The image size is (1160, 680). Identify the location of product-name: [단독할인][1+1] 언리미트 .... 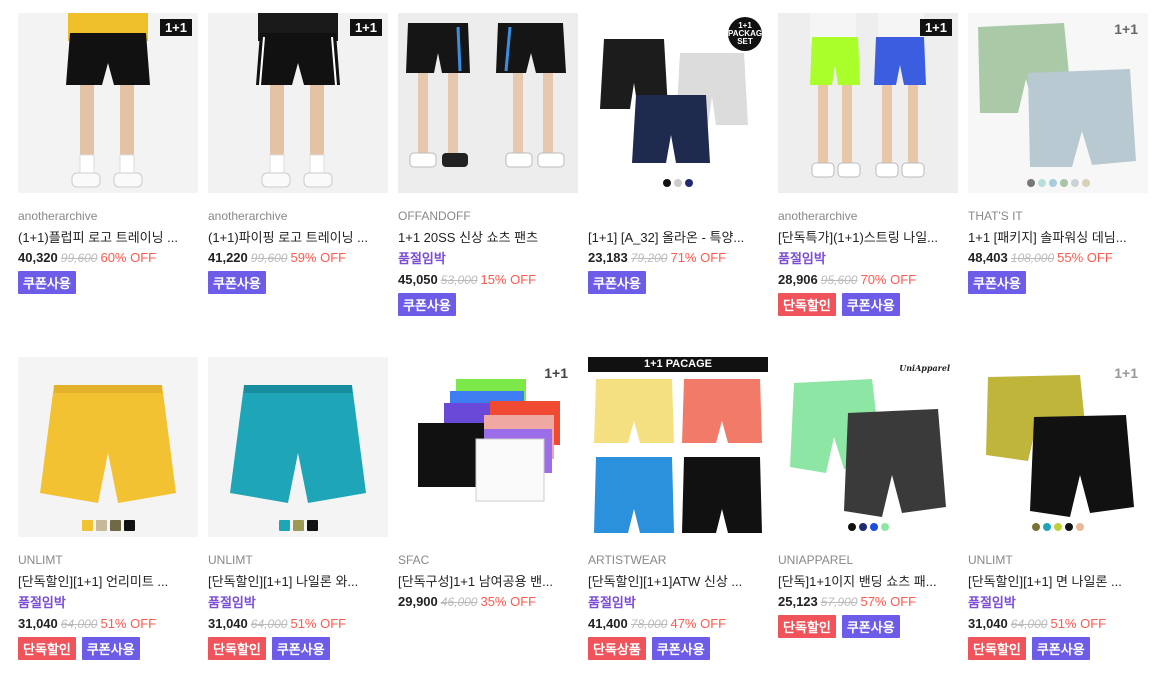
(108, 581).